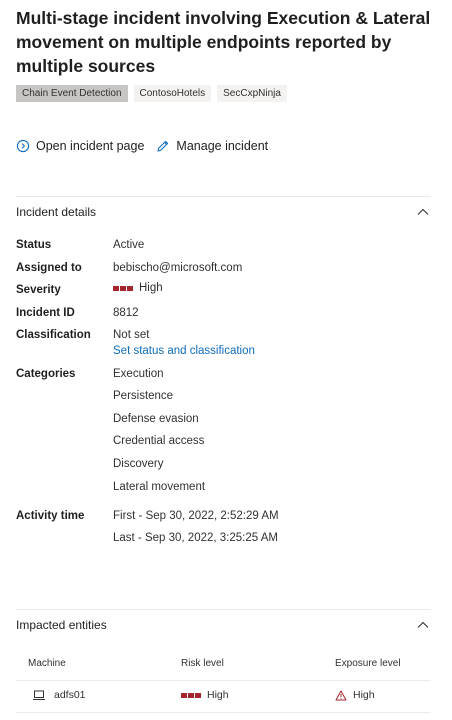  I want to click on manage-incident-button: Manage incident, so click(212, 146).